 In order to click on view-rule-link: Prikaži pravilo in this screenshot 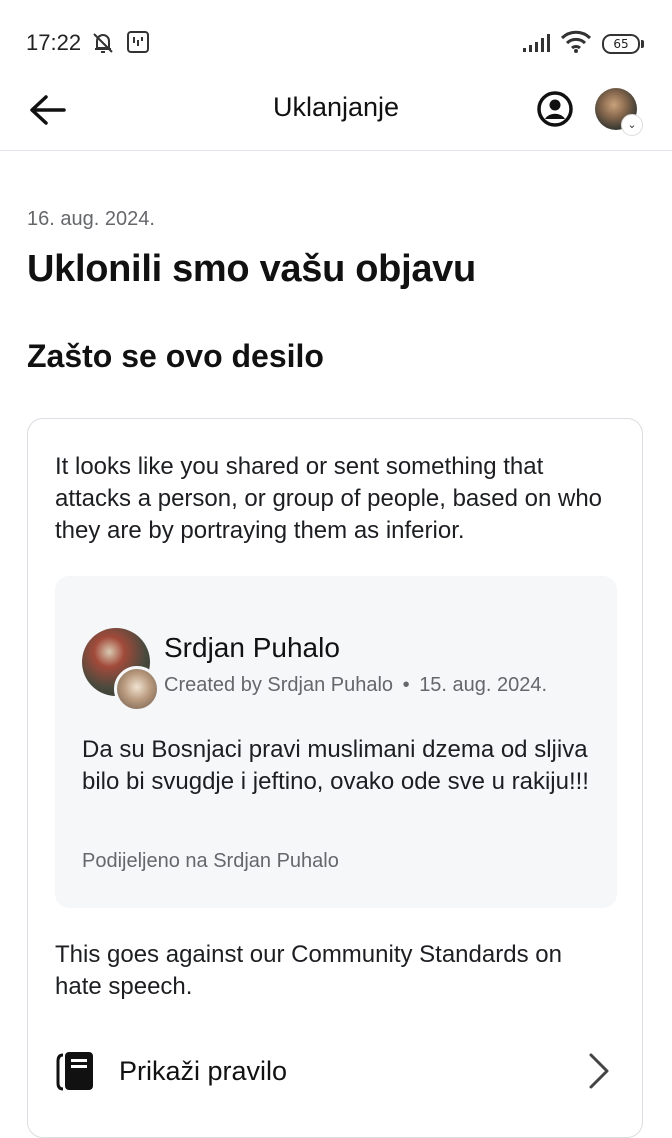, I will do `click(335, 1074)`.